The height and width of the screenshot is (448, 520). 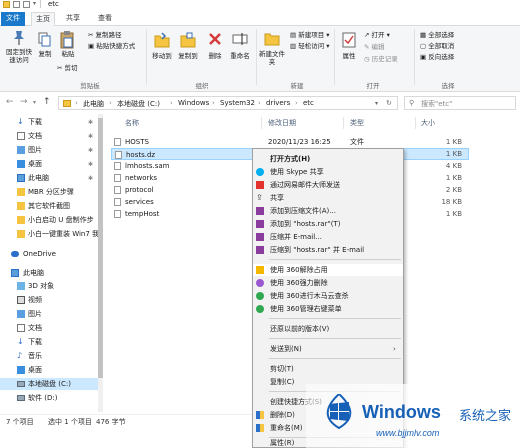 What do you see at coordinates (328, 270) in the screenshot?
I see `menu-item-360-unlock: 使用 360解除占用` at bounding box center [328, 270].